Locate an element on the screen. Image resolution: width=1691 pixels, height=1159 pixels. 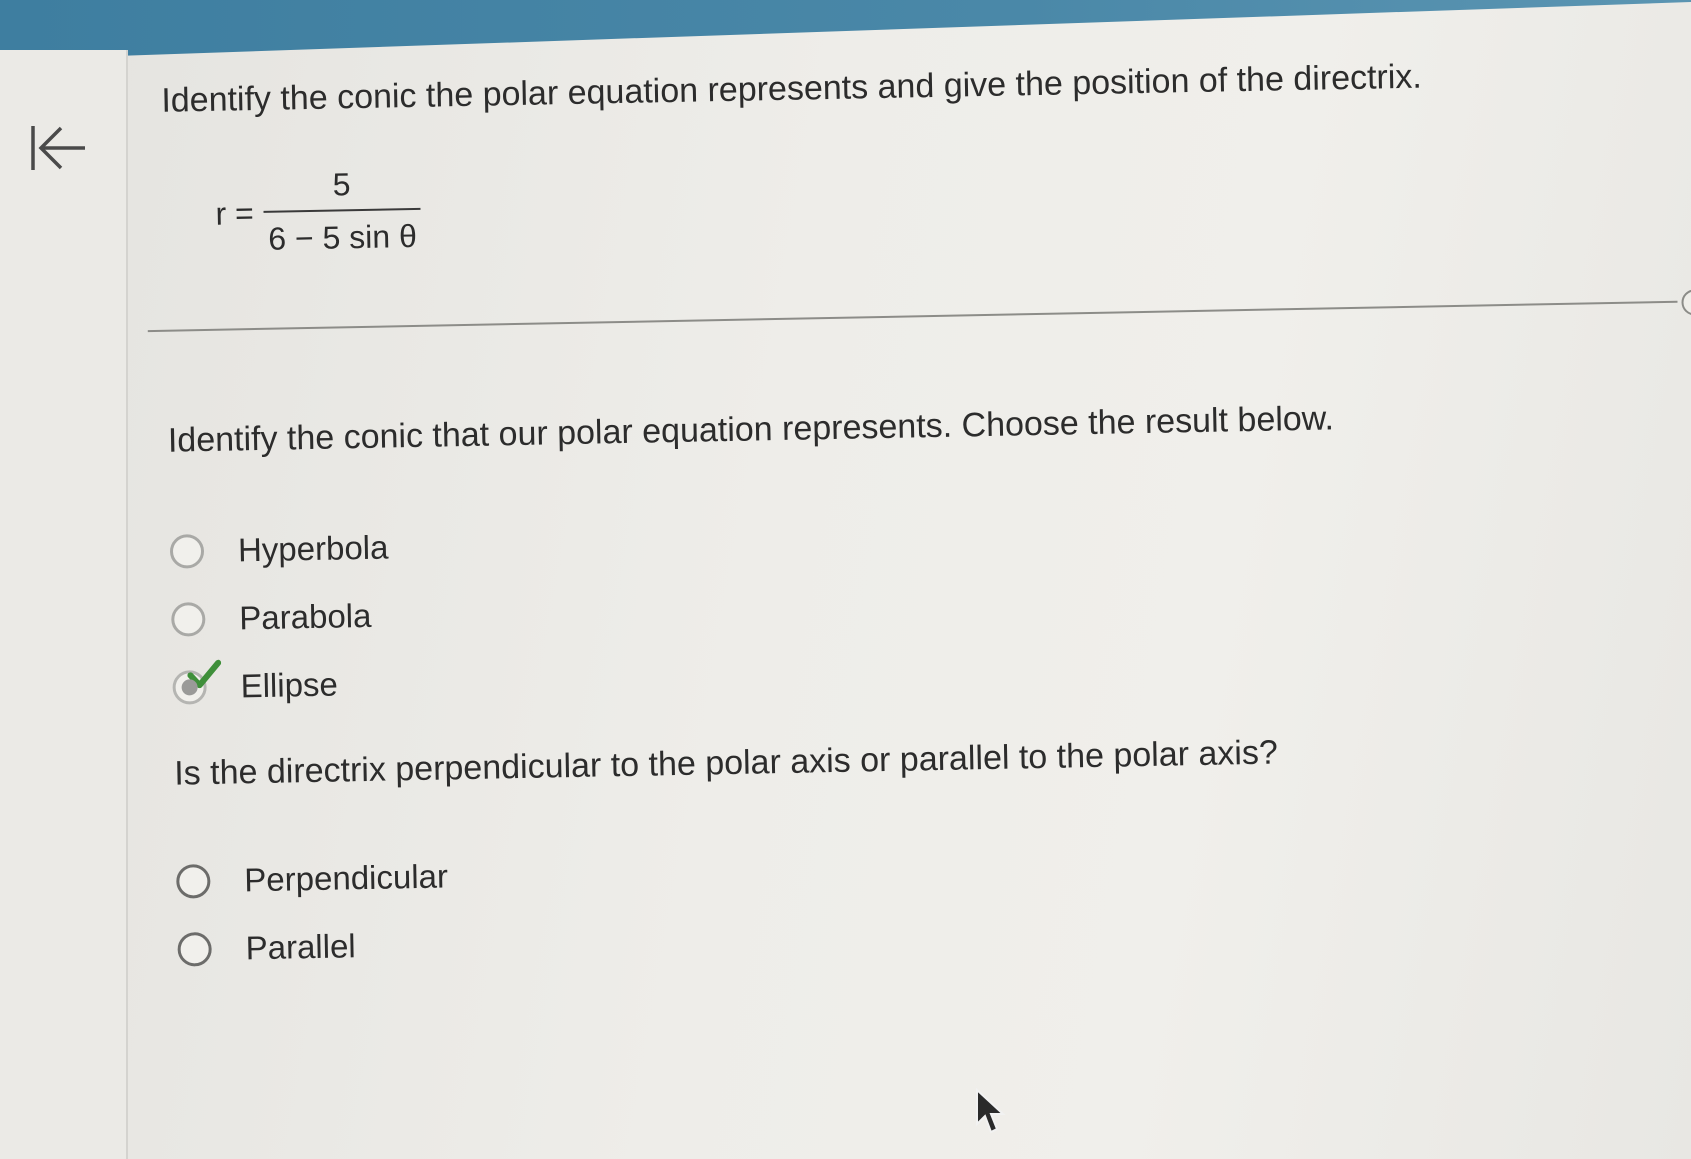
first-page-arrow-icon is located at coordinates (58, 148).